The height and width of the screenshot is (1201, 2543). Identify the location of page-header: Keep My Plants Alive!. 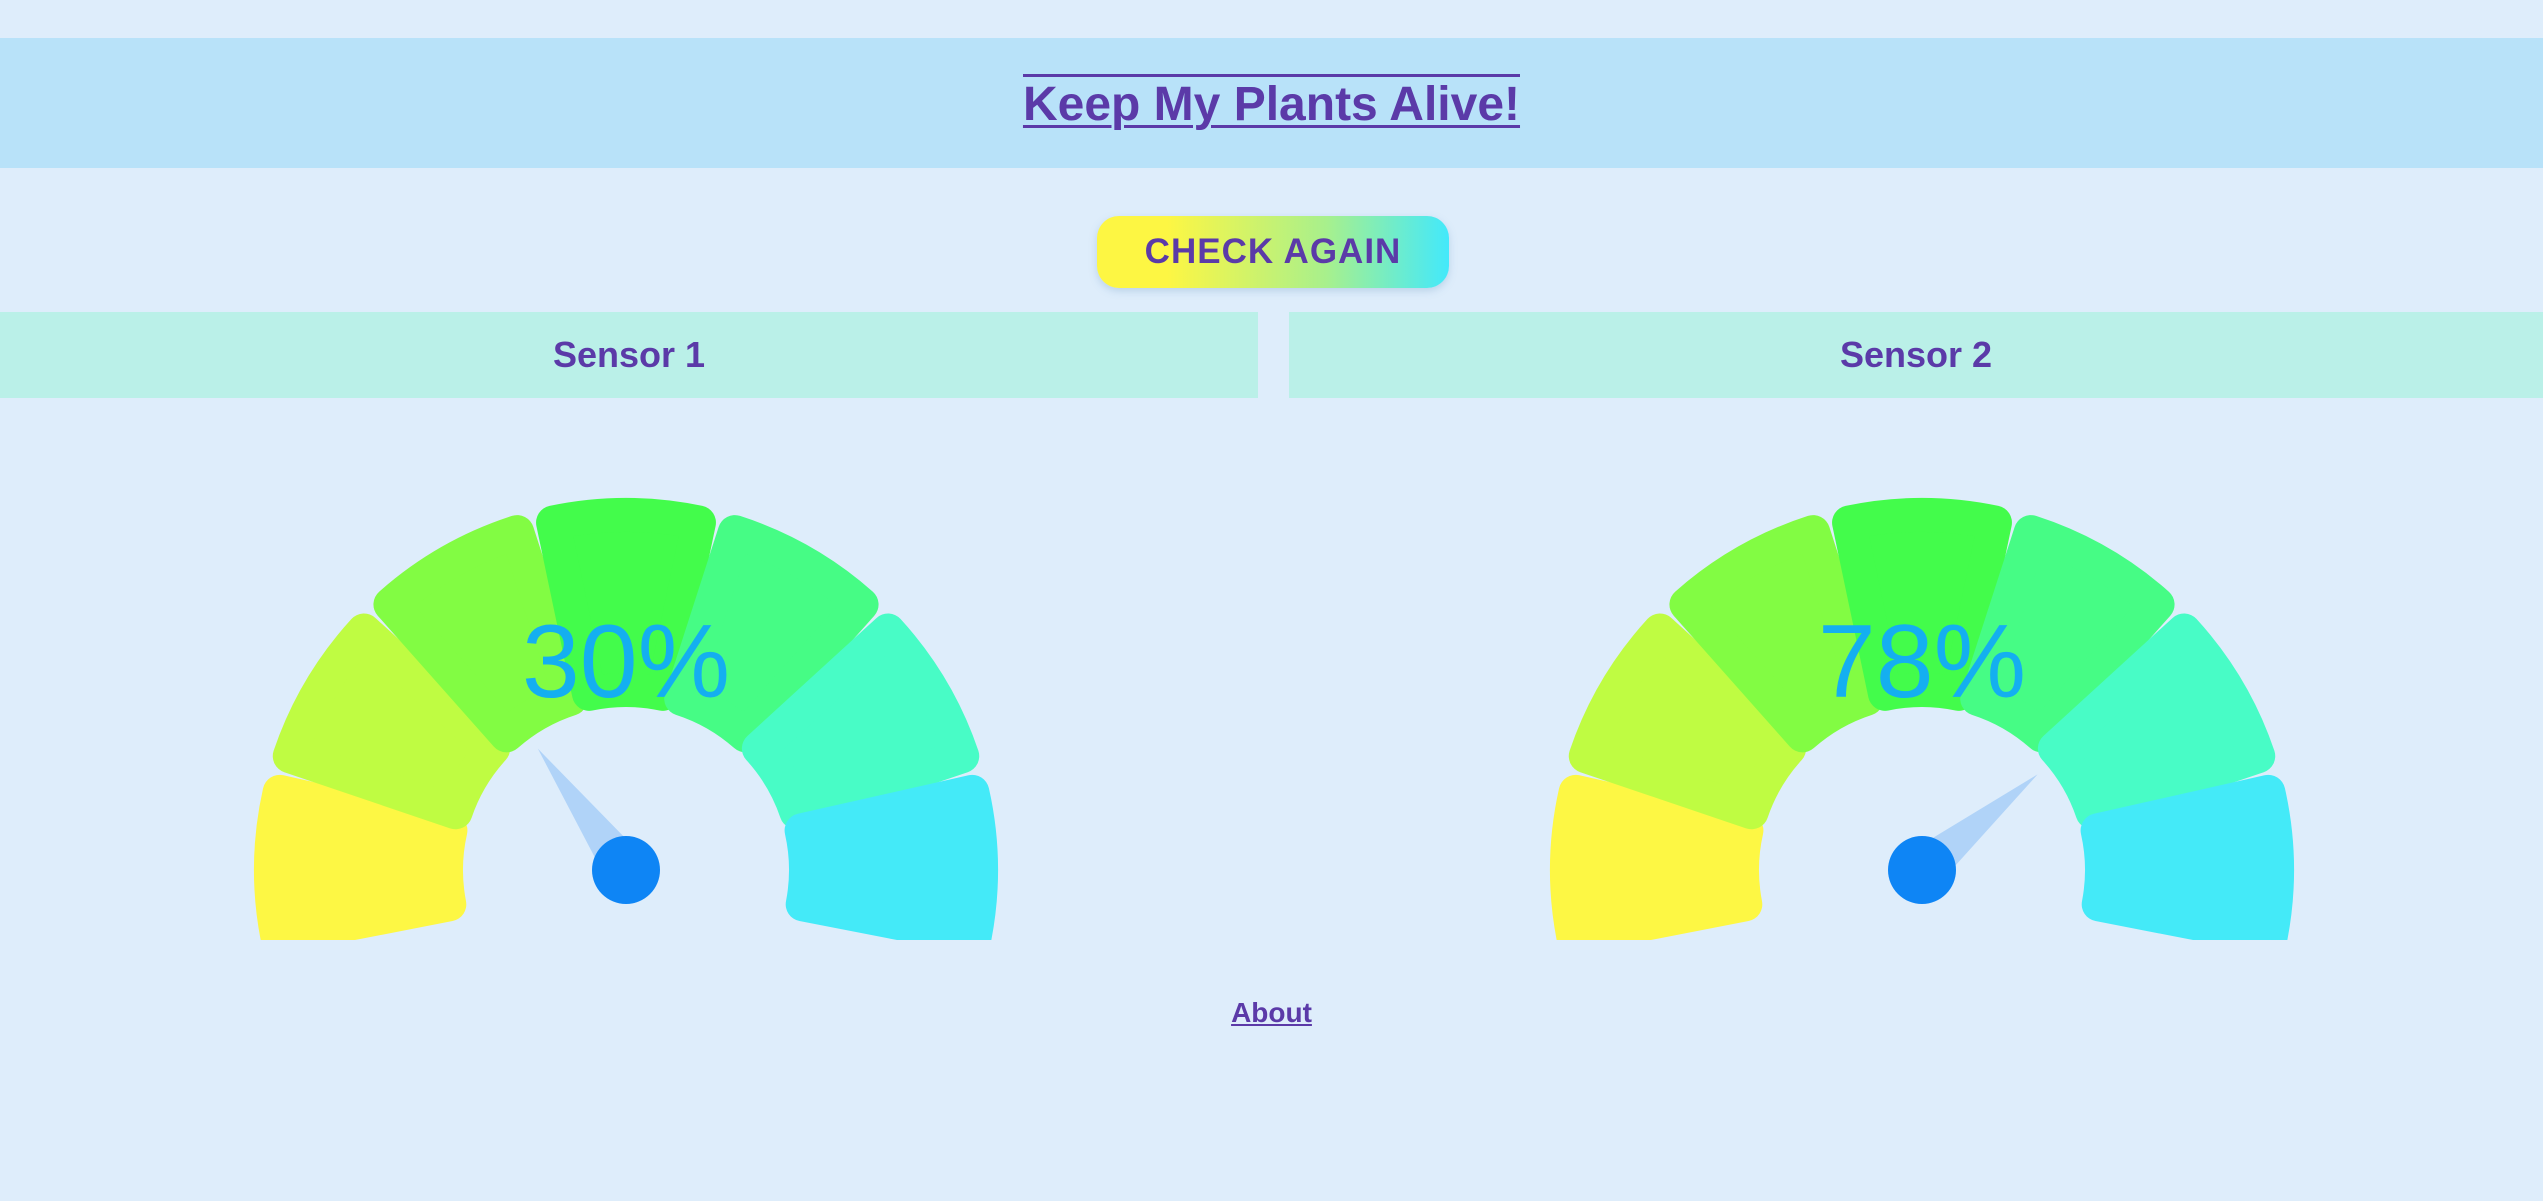
(1271, 103).